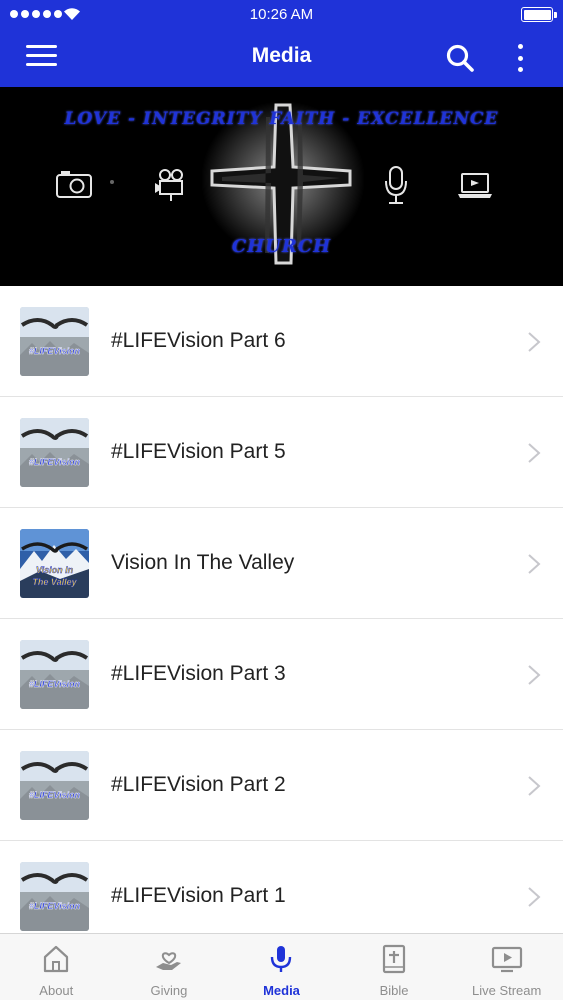 This screenshot has width=563, height=1000. Describe the element at coordinates (281, 119) in the screenshot. I see `banner-motto: LOVE - INTEGRITY FAITH - EXCELLENCE` at that location.